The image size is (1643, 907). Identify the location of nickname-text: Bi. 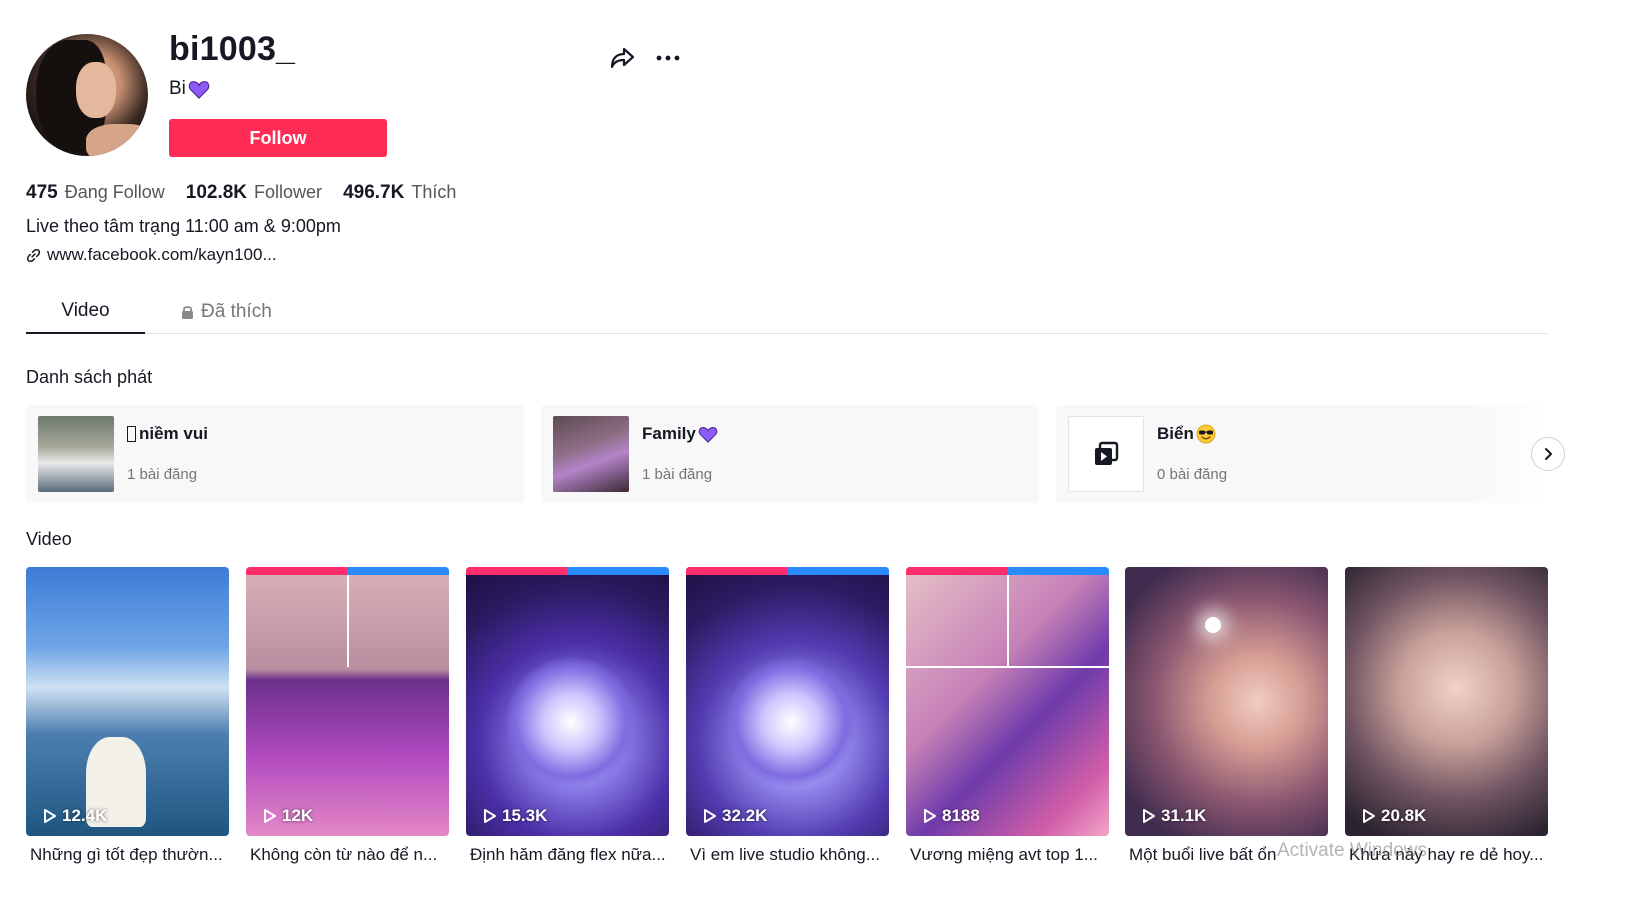
(177, 88).